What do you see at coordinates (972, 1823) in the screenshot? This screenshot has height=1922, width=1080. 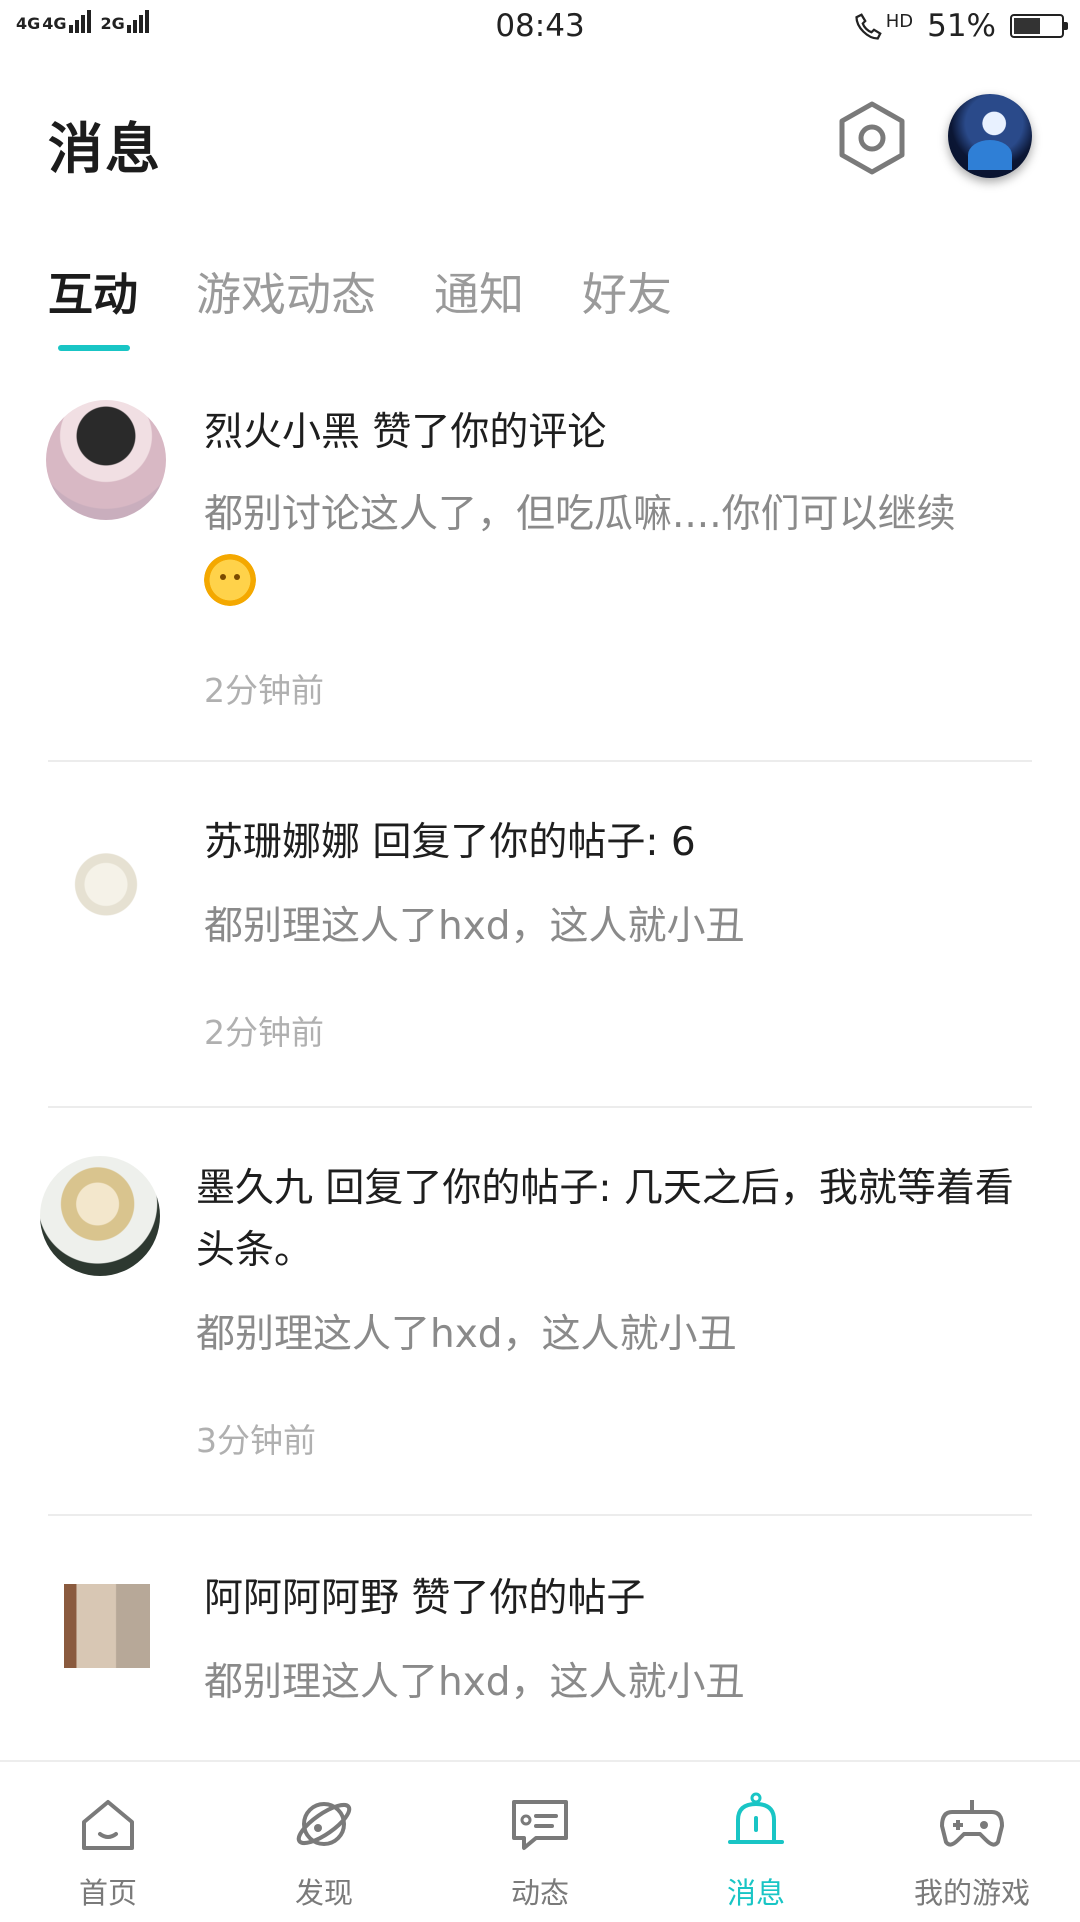 I see `gamepad-icon` at bounding box center [972, 1823].